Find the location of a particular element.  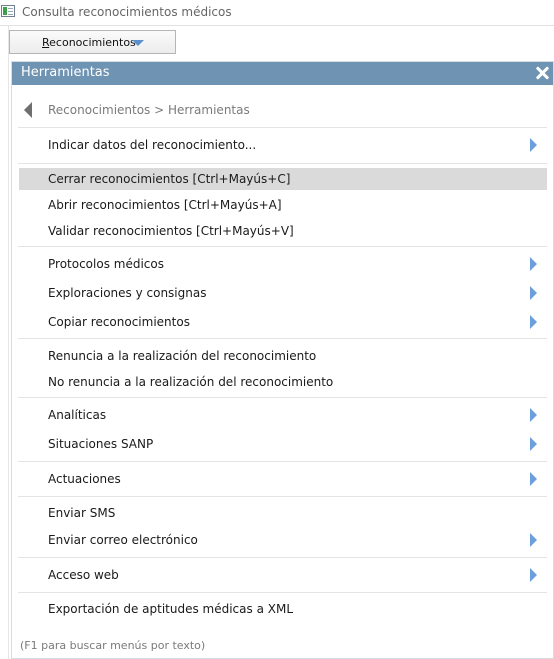

app-window-icon is located at coordinates (8, 11).